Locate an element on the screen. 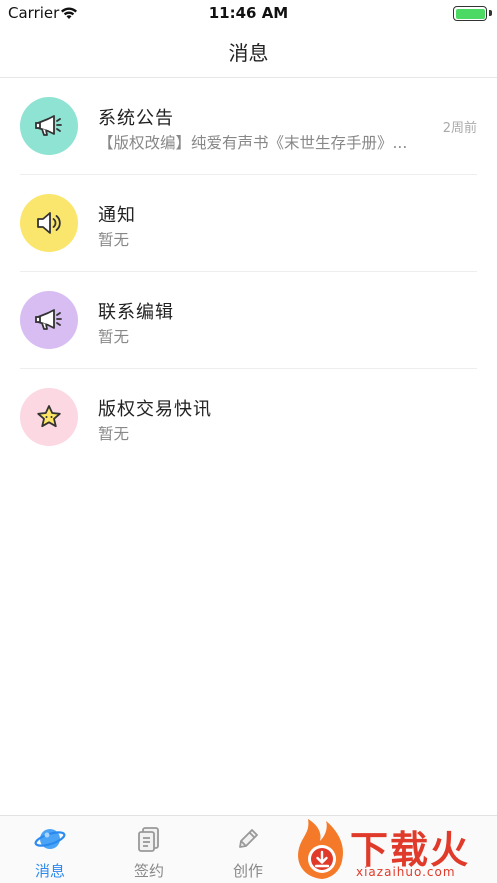 Image resolution: width=497 pixels, height=883 pixels. message-item-notification: 通知 暂无 is located at coordinates (248, 223).